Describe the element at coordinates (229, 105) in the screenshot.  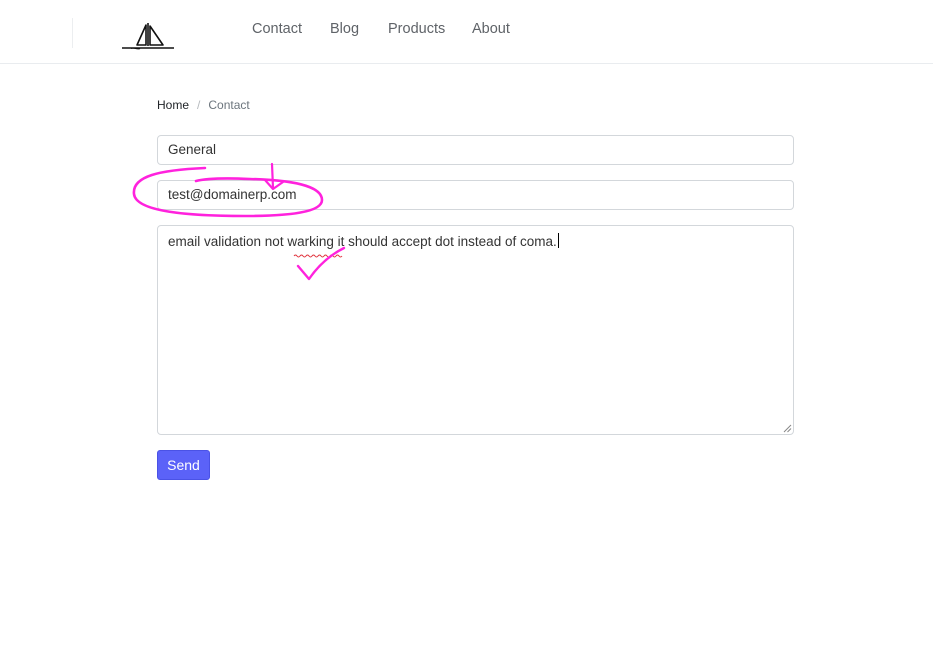
I see `breadcrumb-current: Contact` at that location.